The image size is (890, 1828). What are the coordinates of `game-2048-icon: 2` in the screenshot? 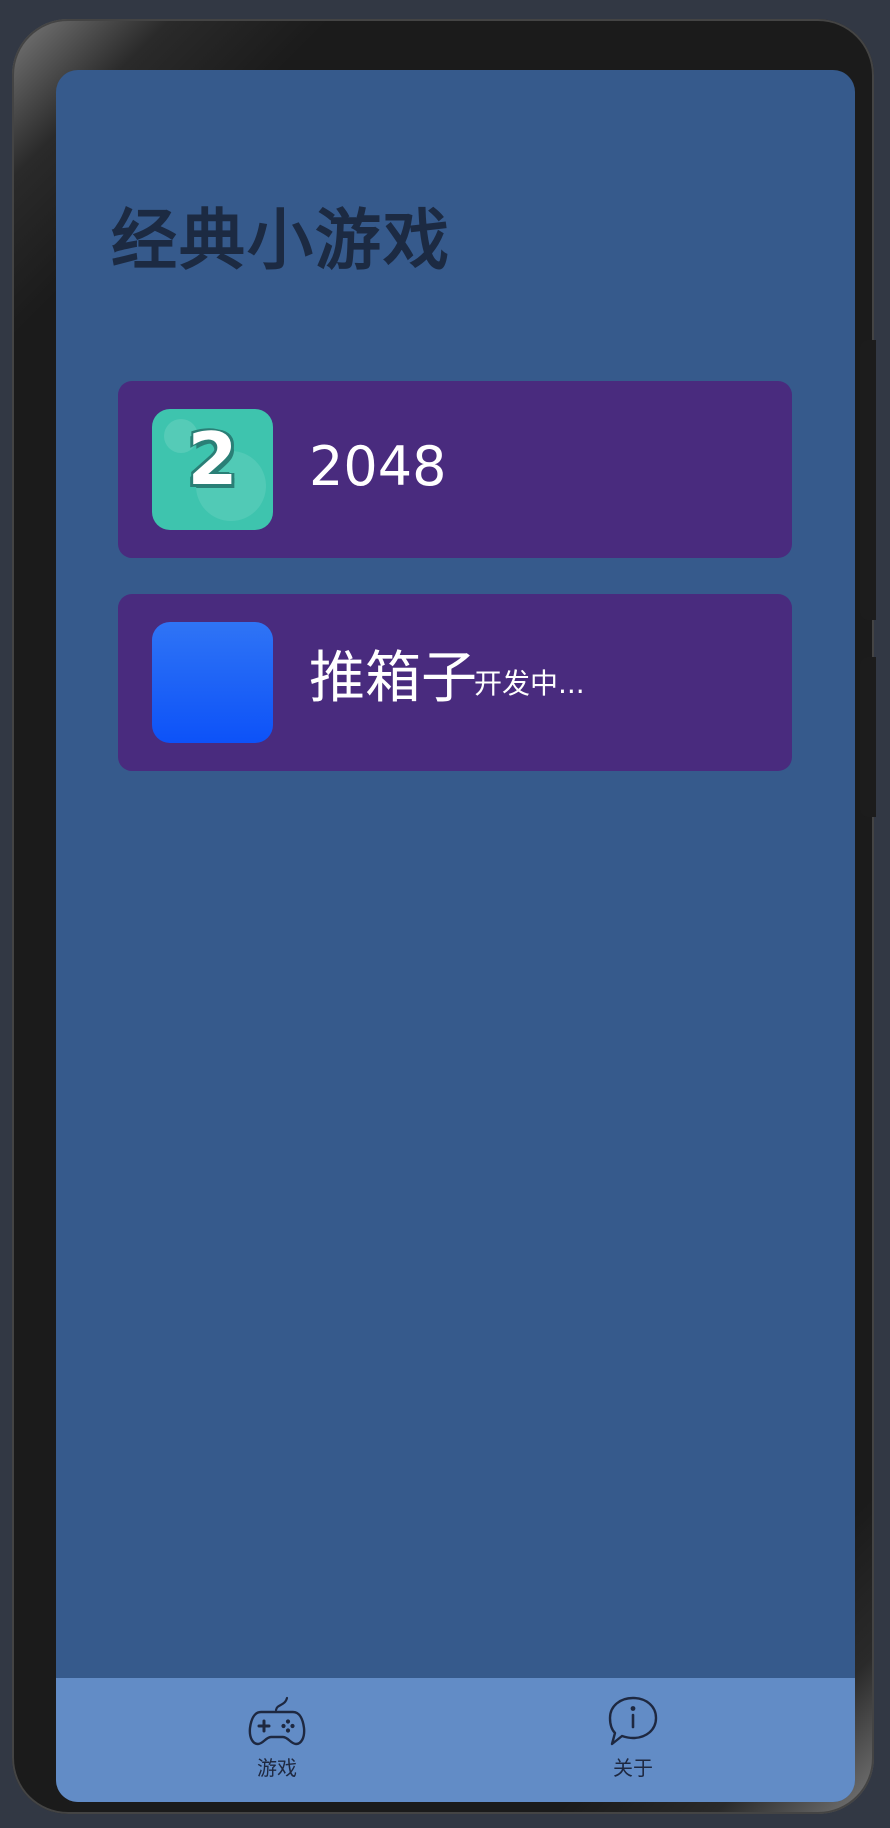 It's located at (212, 469).